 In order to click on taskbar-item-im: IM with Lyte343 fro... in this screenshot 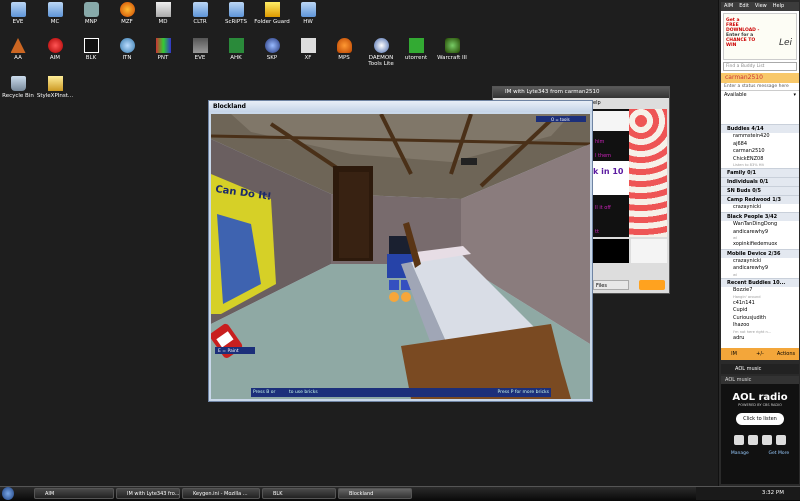, I will do `click(148, 493)`.